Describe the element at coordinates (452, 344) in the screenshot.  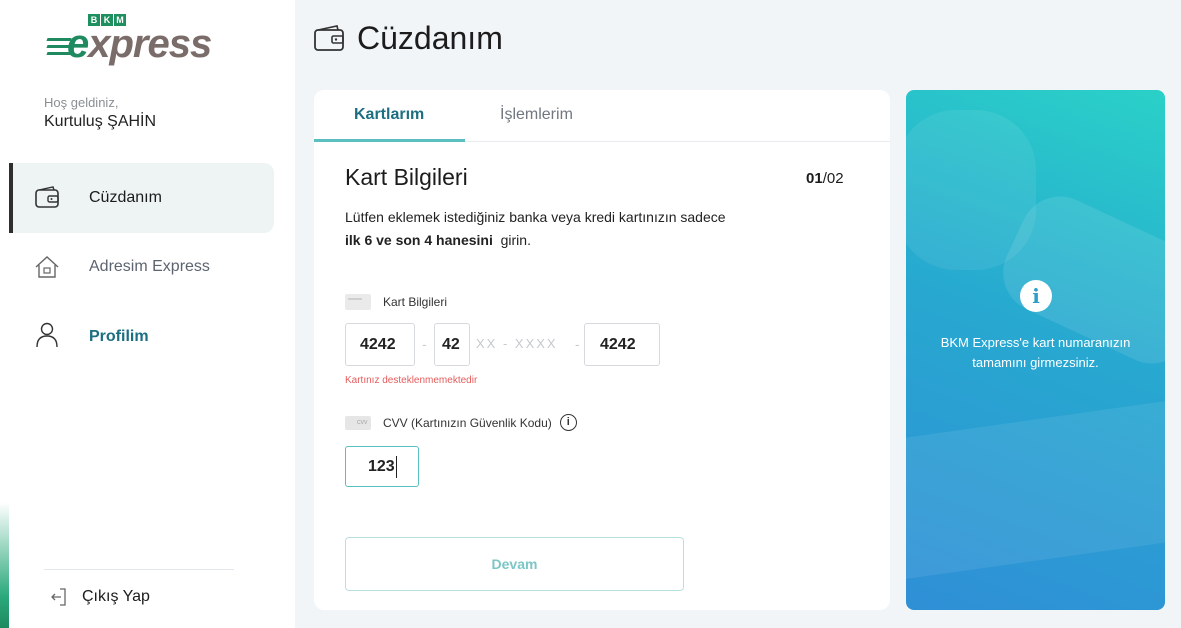
I see `card-next2-input: 42` at that location.